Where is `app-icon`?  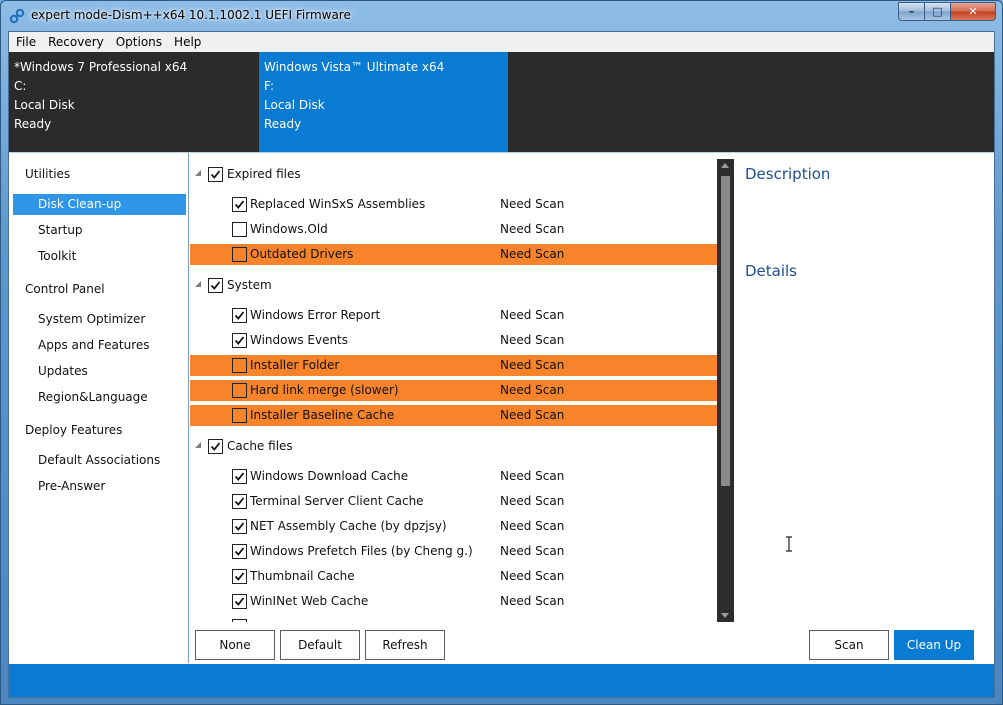
app-icon is located at coordinates (17, 16).